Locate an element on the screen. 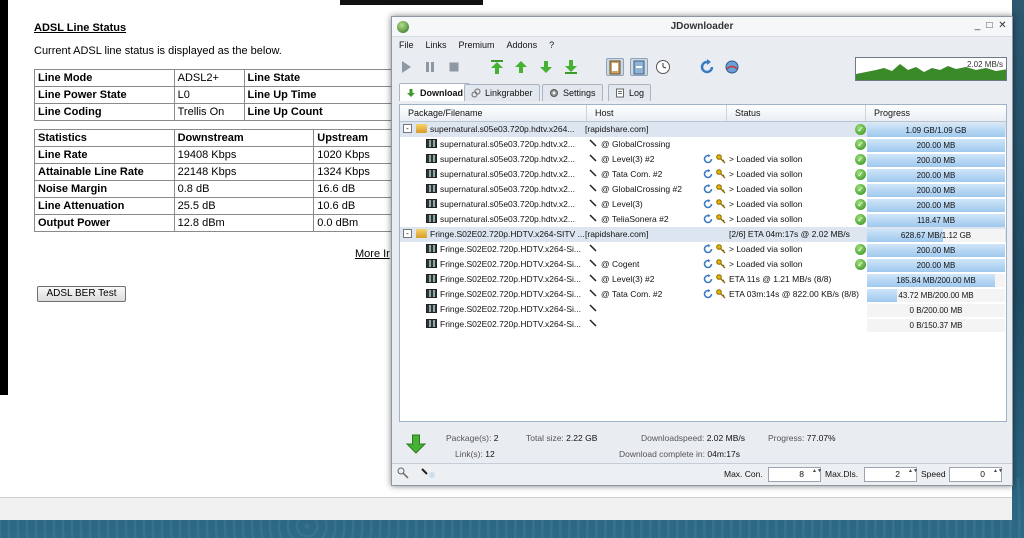  move-bottom-icon is located at coordinates (571, 67).